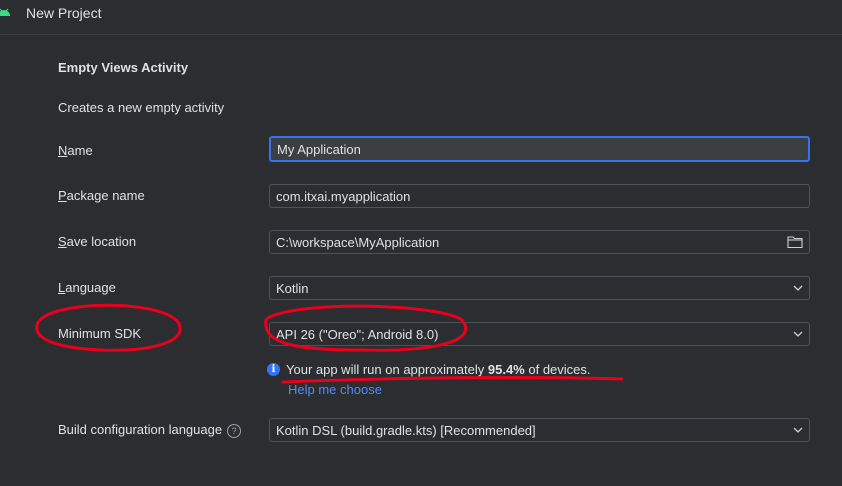  Describe the element at coordinates (75, 150) in the screenshot. I see `name-label: Name` at that location.